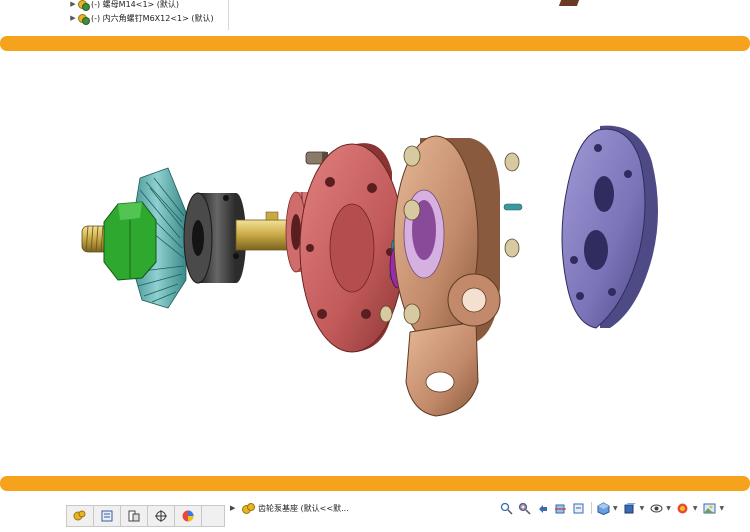  I want to click on tree-item-nut: ▶ (-) 螺母M14<1> (默认), so click(123, 5).